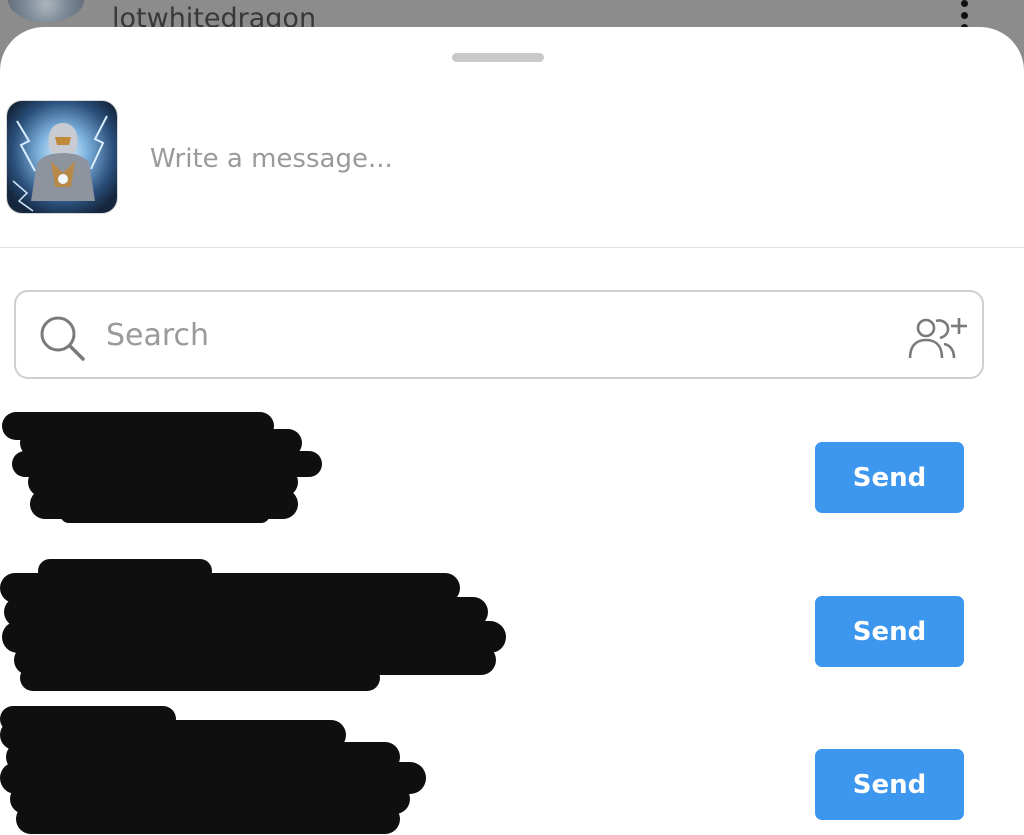 Image resolution: width=1024 pixels, height=835 pixels. I want to click on search-icon, so click(62, 338).